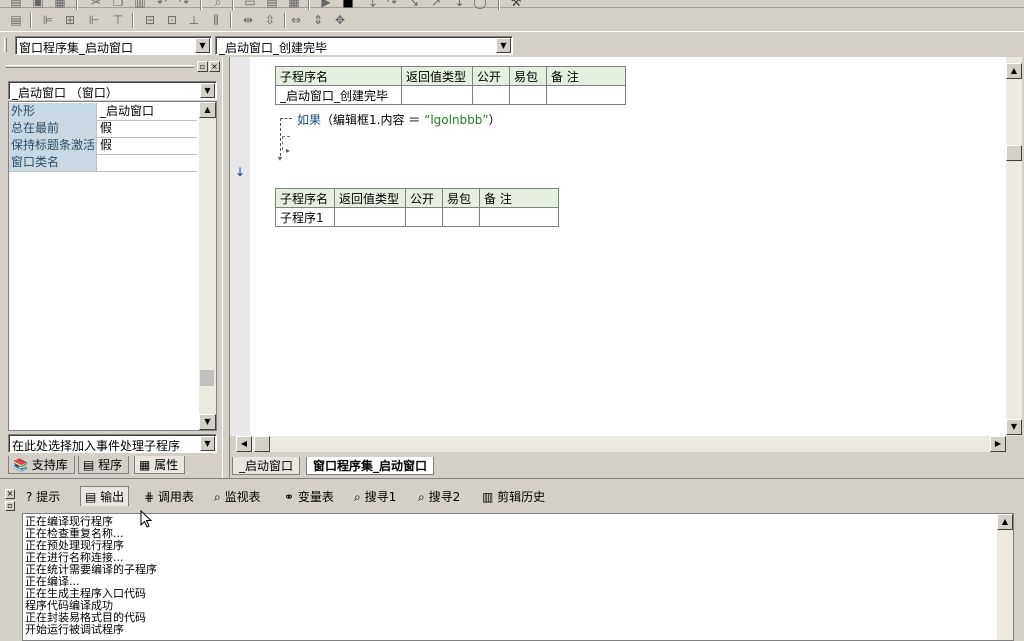  I want to click on tab-output: ▤ 输出, so click(105, 496).